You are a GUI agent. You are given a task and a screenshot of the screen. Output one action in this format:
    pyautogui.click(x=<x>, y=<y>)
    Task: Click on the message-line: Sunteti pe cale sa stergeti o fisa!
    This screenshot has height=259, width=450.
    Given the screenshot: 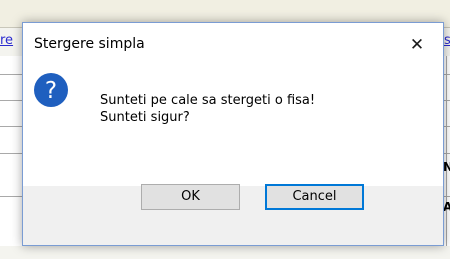 What is the action you would take?
    pyautogui.click(x=208, y=100)
    